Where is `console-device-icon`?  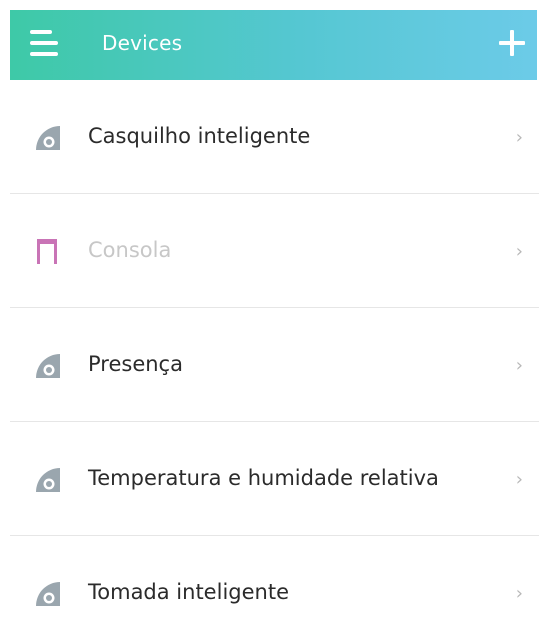 console-device-icon is located at coordinates (47, 251).